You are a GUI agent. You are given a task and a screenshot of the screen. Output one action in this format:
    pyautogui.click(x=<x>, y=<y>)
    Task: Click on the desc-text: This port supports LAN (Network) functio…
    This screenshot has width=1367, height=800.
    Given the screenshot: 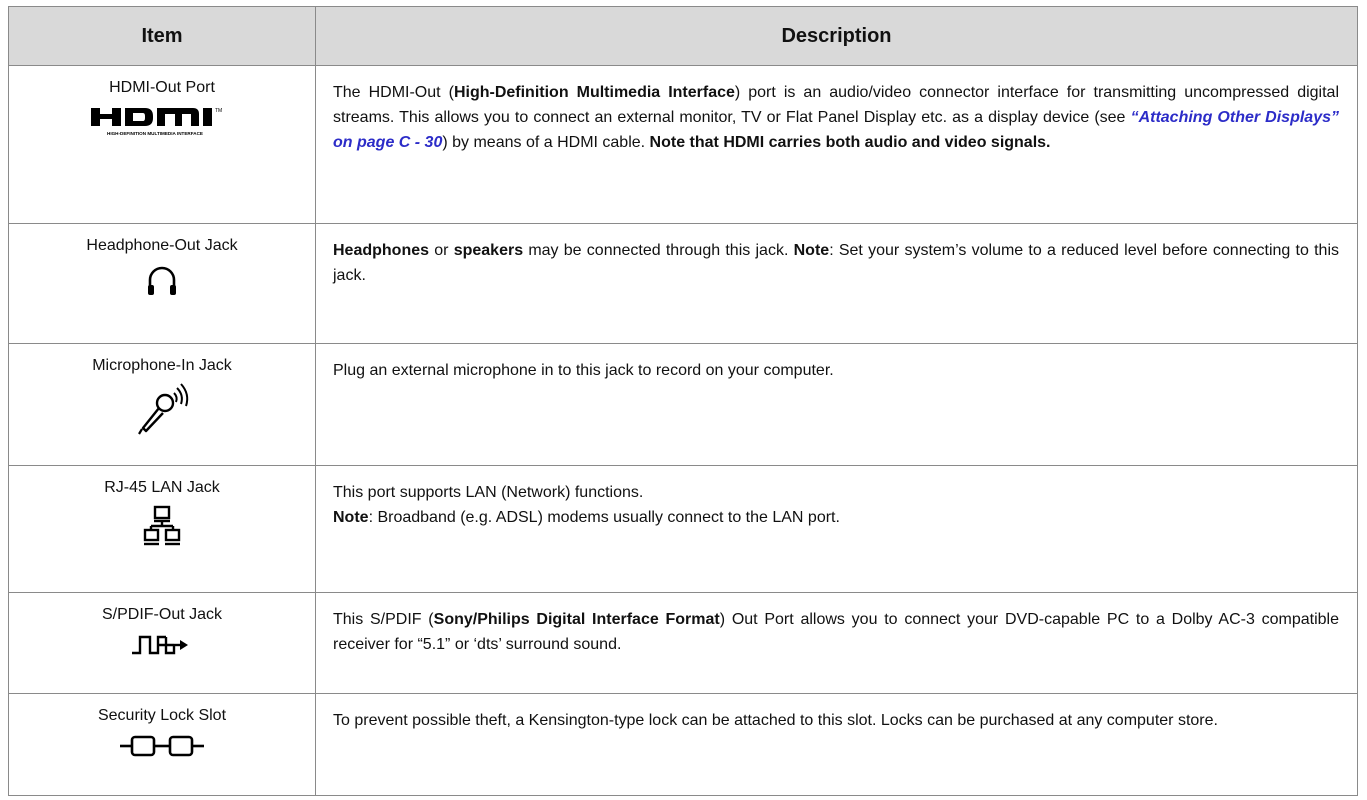 What is the action you would take?
    pyautogui.click(x=488, y=493)
    